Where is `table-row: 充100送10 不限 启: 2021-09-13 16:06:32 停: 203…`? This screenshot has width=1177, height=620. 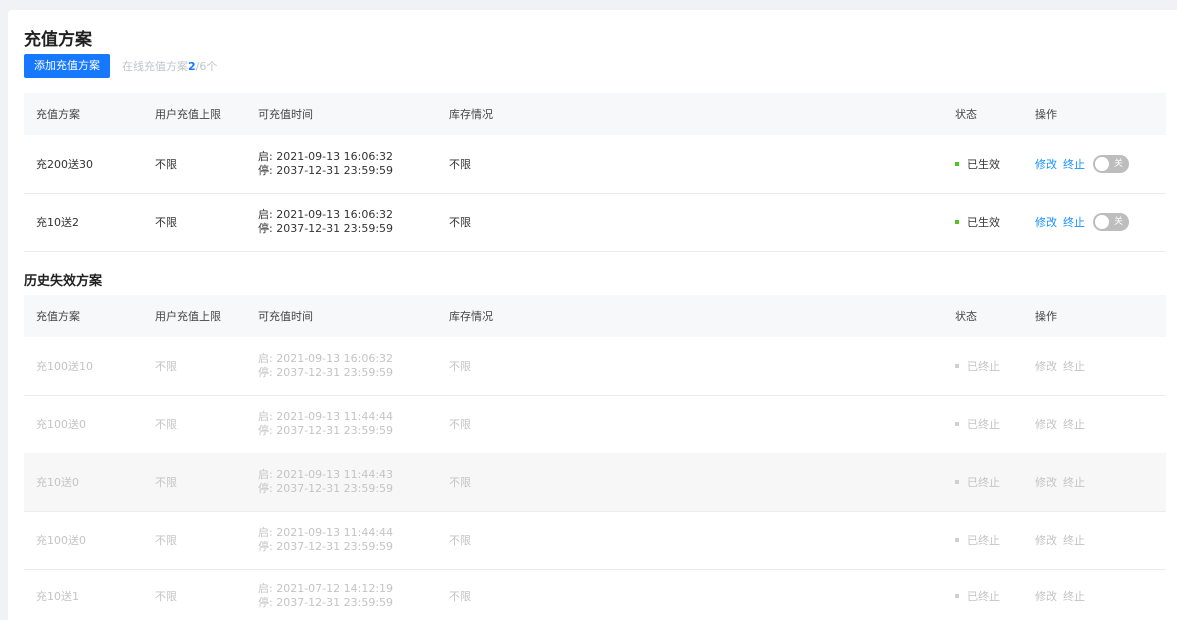 table-row: 充100送10 不限 启: 2021-09-13 16:06:32 停: 203… is located at coordinates (595, 366).